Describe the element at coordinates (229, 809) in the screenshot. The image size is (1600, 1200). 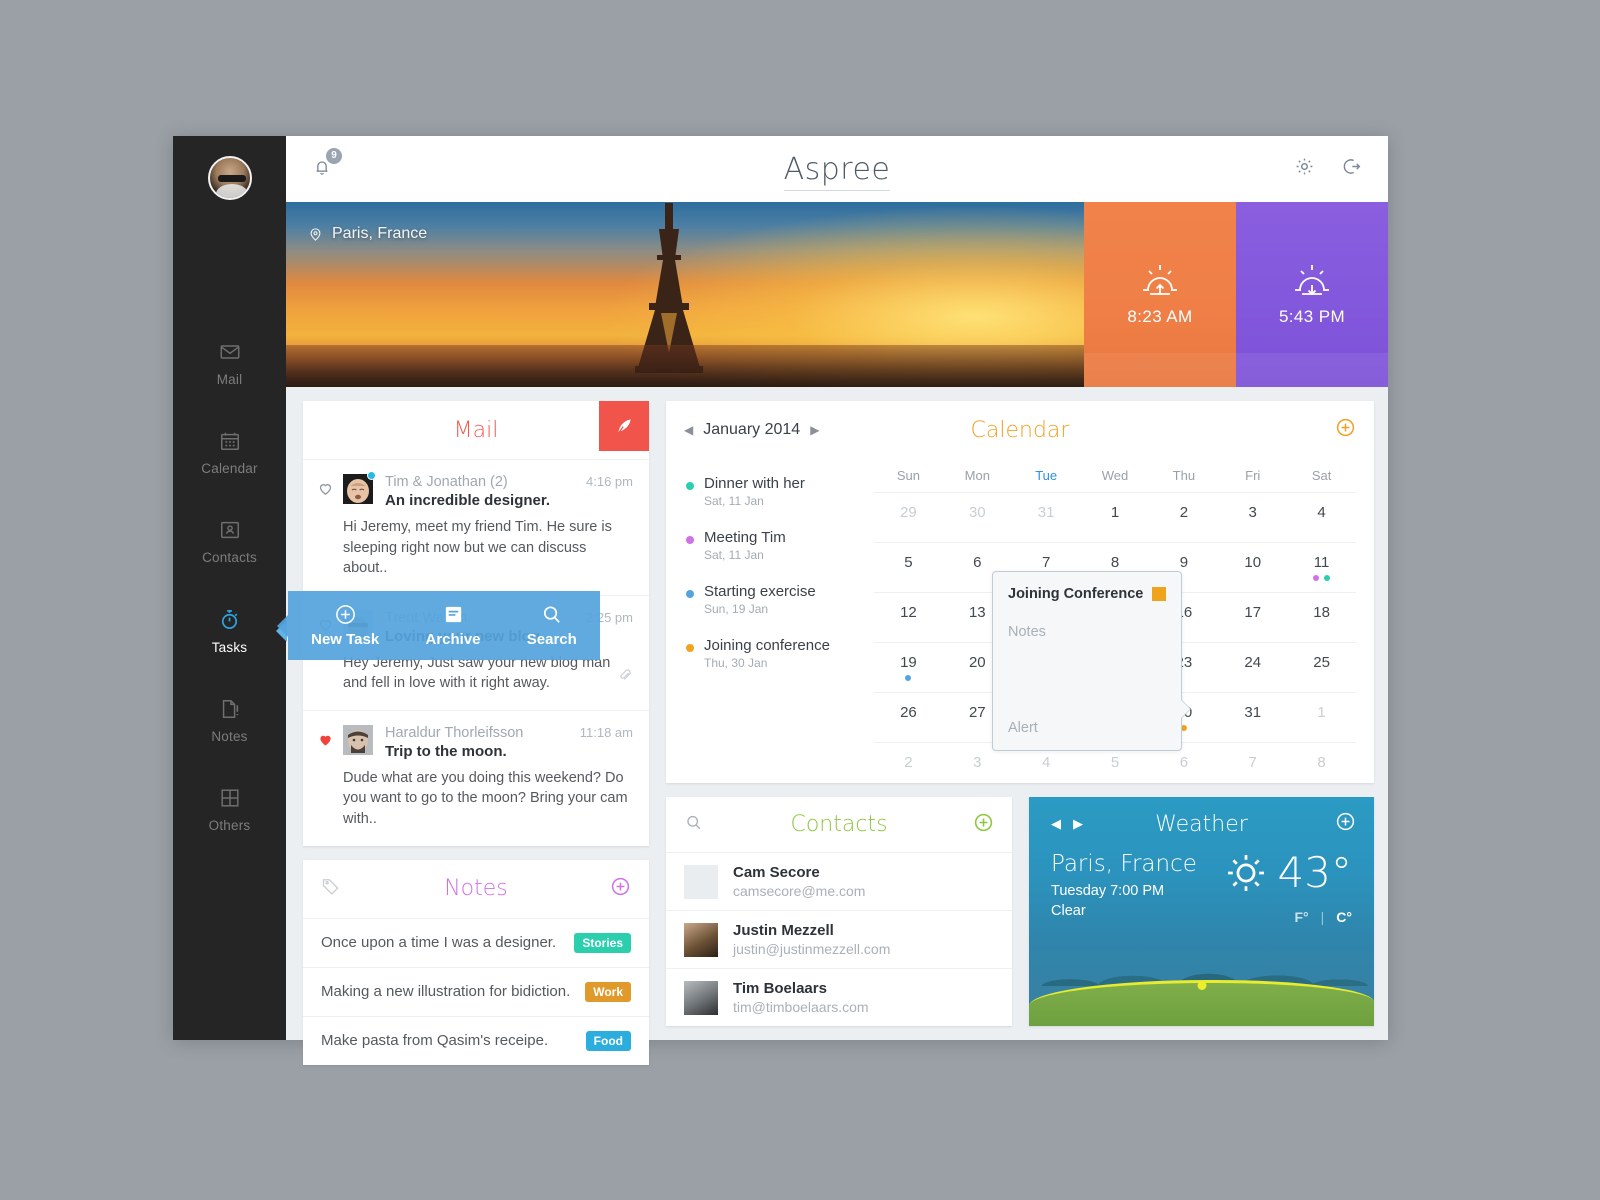
I see `sidebar-item-others: Others` at that location.